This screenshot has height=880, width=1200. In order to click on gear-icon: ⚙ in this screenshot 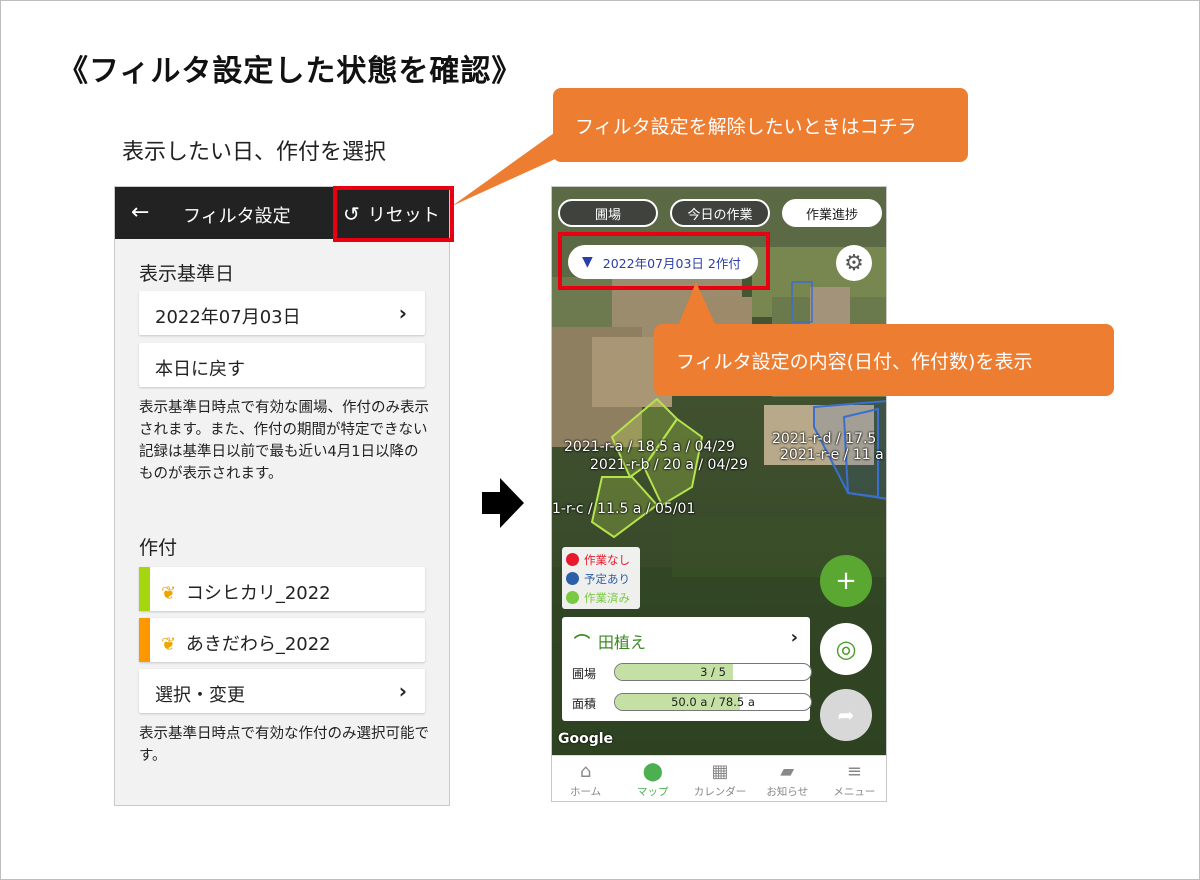, I will do `click(854, 263)`.